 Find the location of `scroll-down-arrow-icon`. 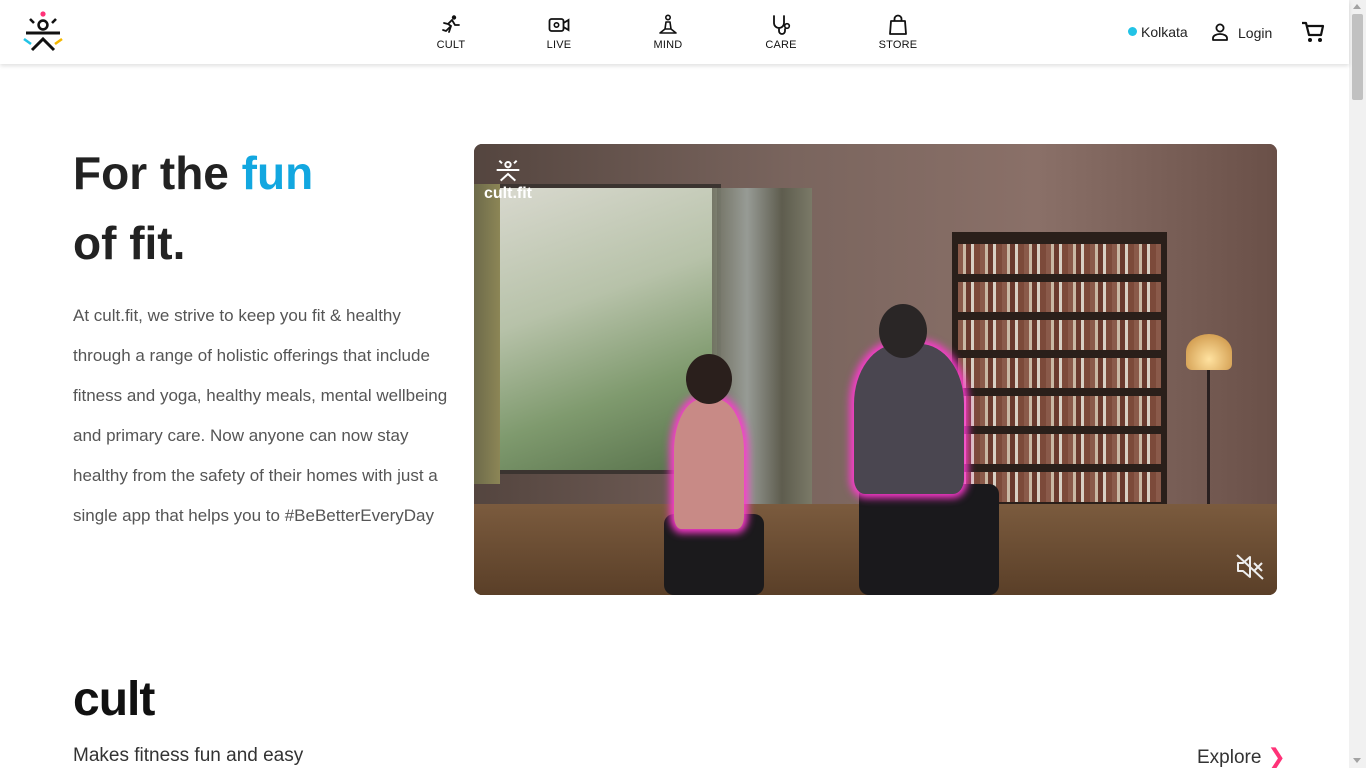

scroll-down-arrow-icon is located at coordinates (1357, 760).